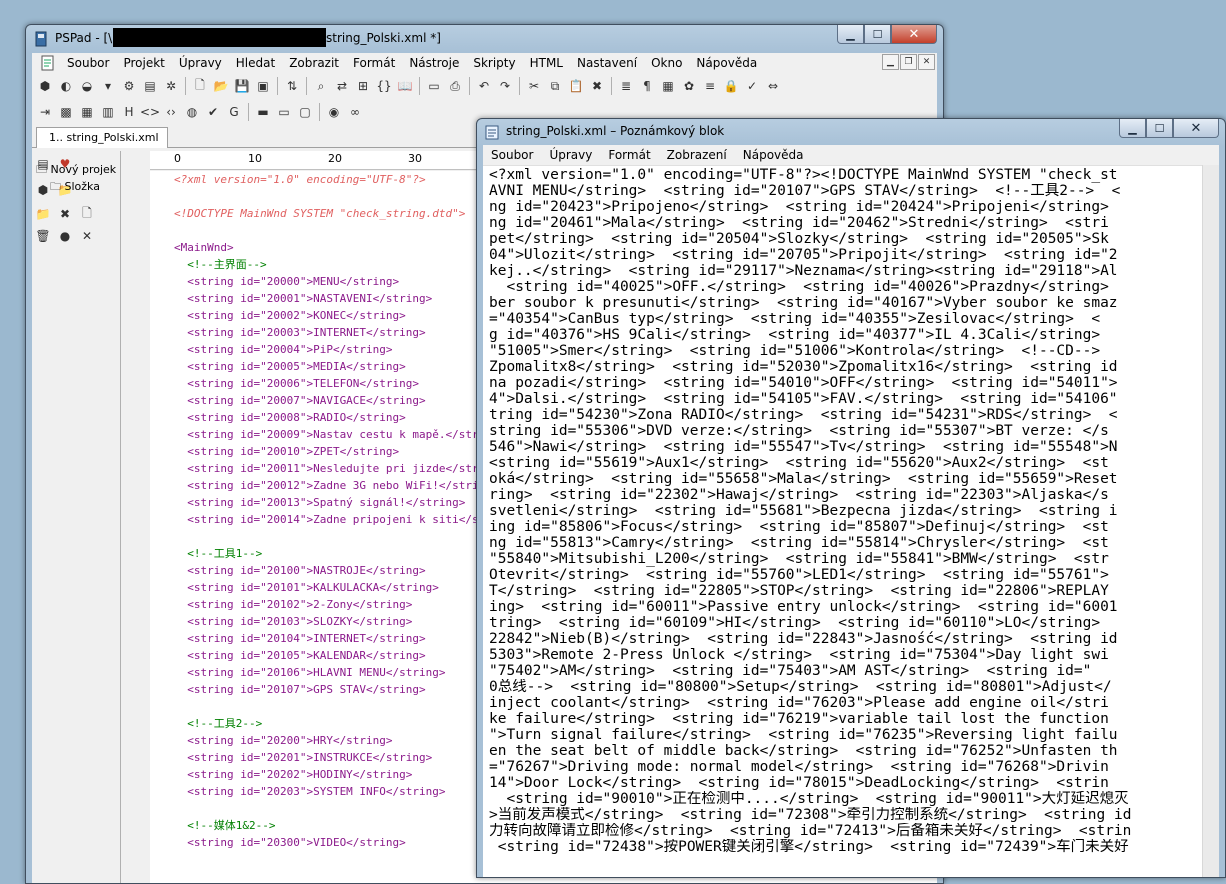 Image resolution: width=1226 pixels, height=884 pixels. Describe the element at coordinates (363, 86) in the screenshot. I see `find-files-icon: ⊞` at that location.